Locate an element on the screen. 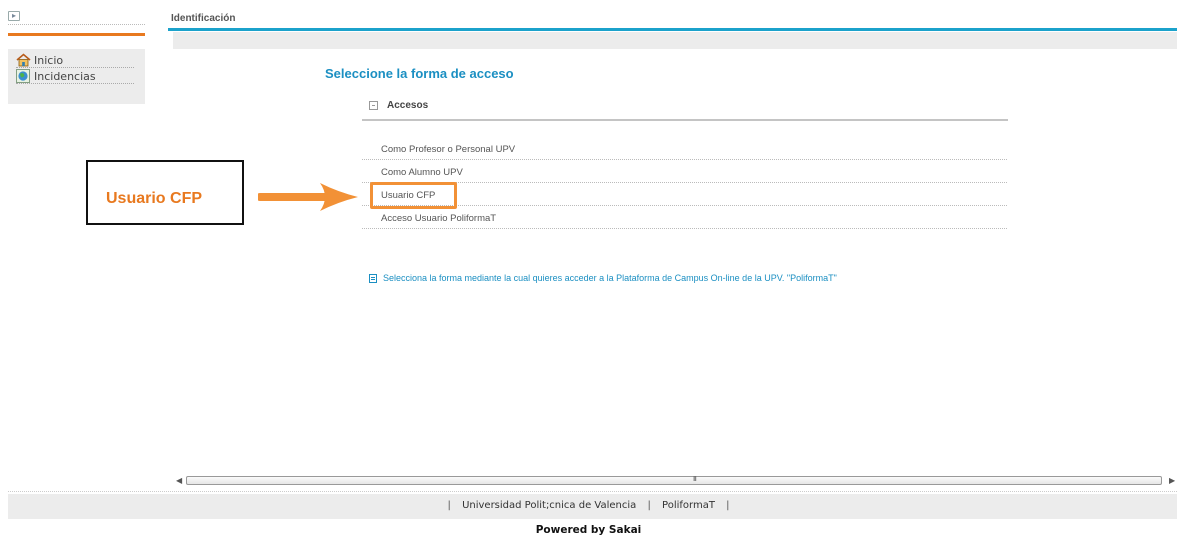  home-icon is located at coordinates (23, 60).